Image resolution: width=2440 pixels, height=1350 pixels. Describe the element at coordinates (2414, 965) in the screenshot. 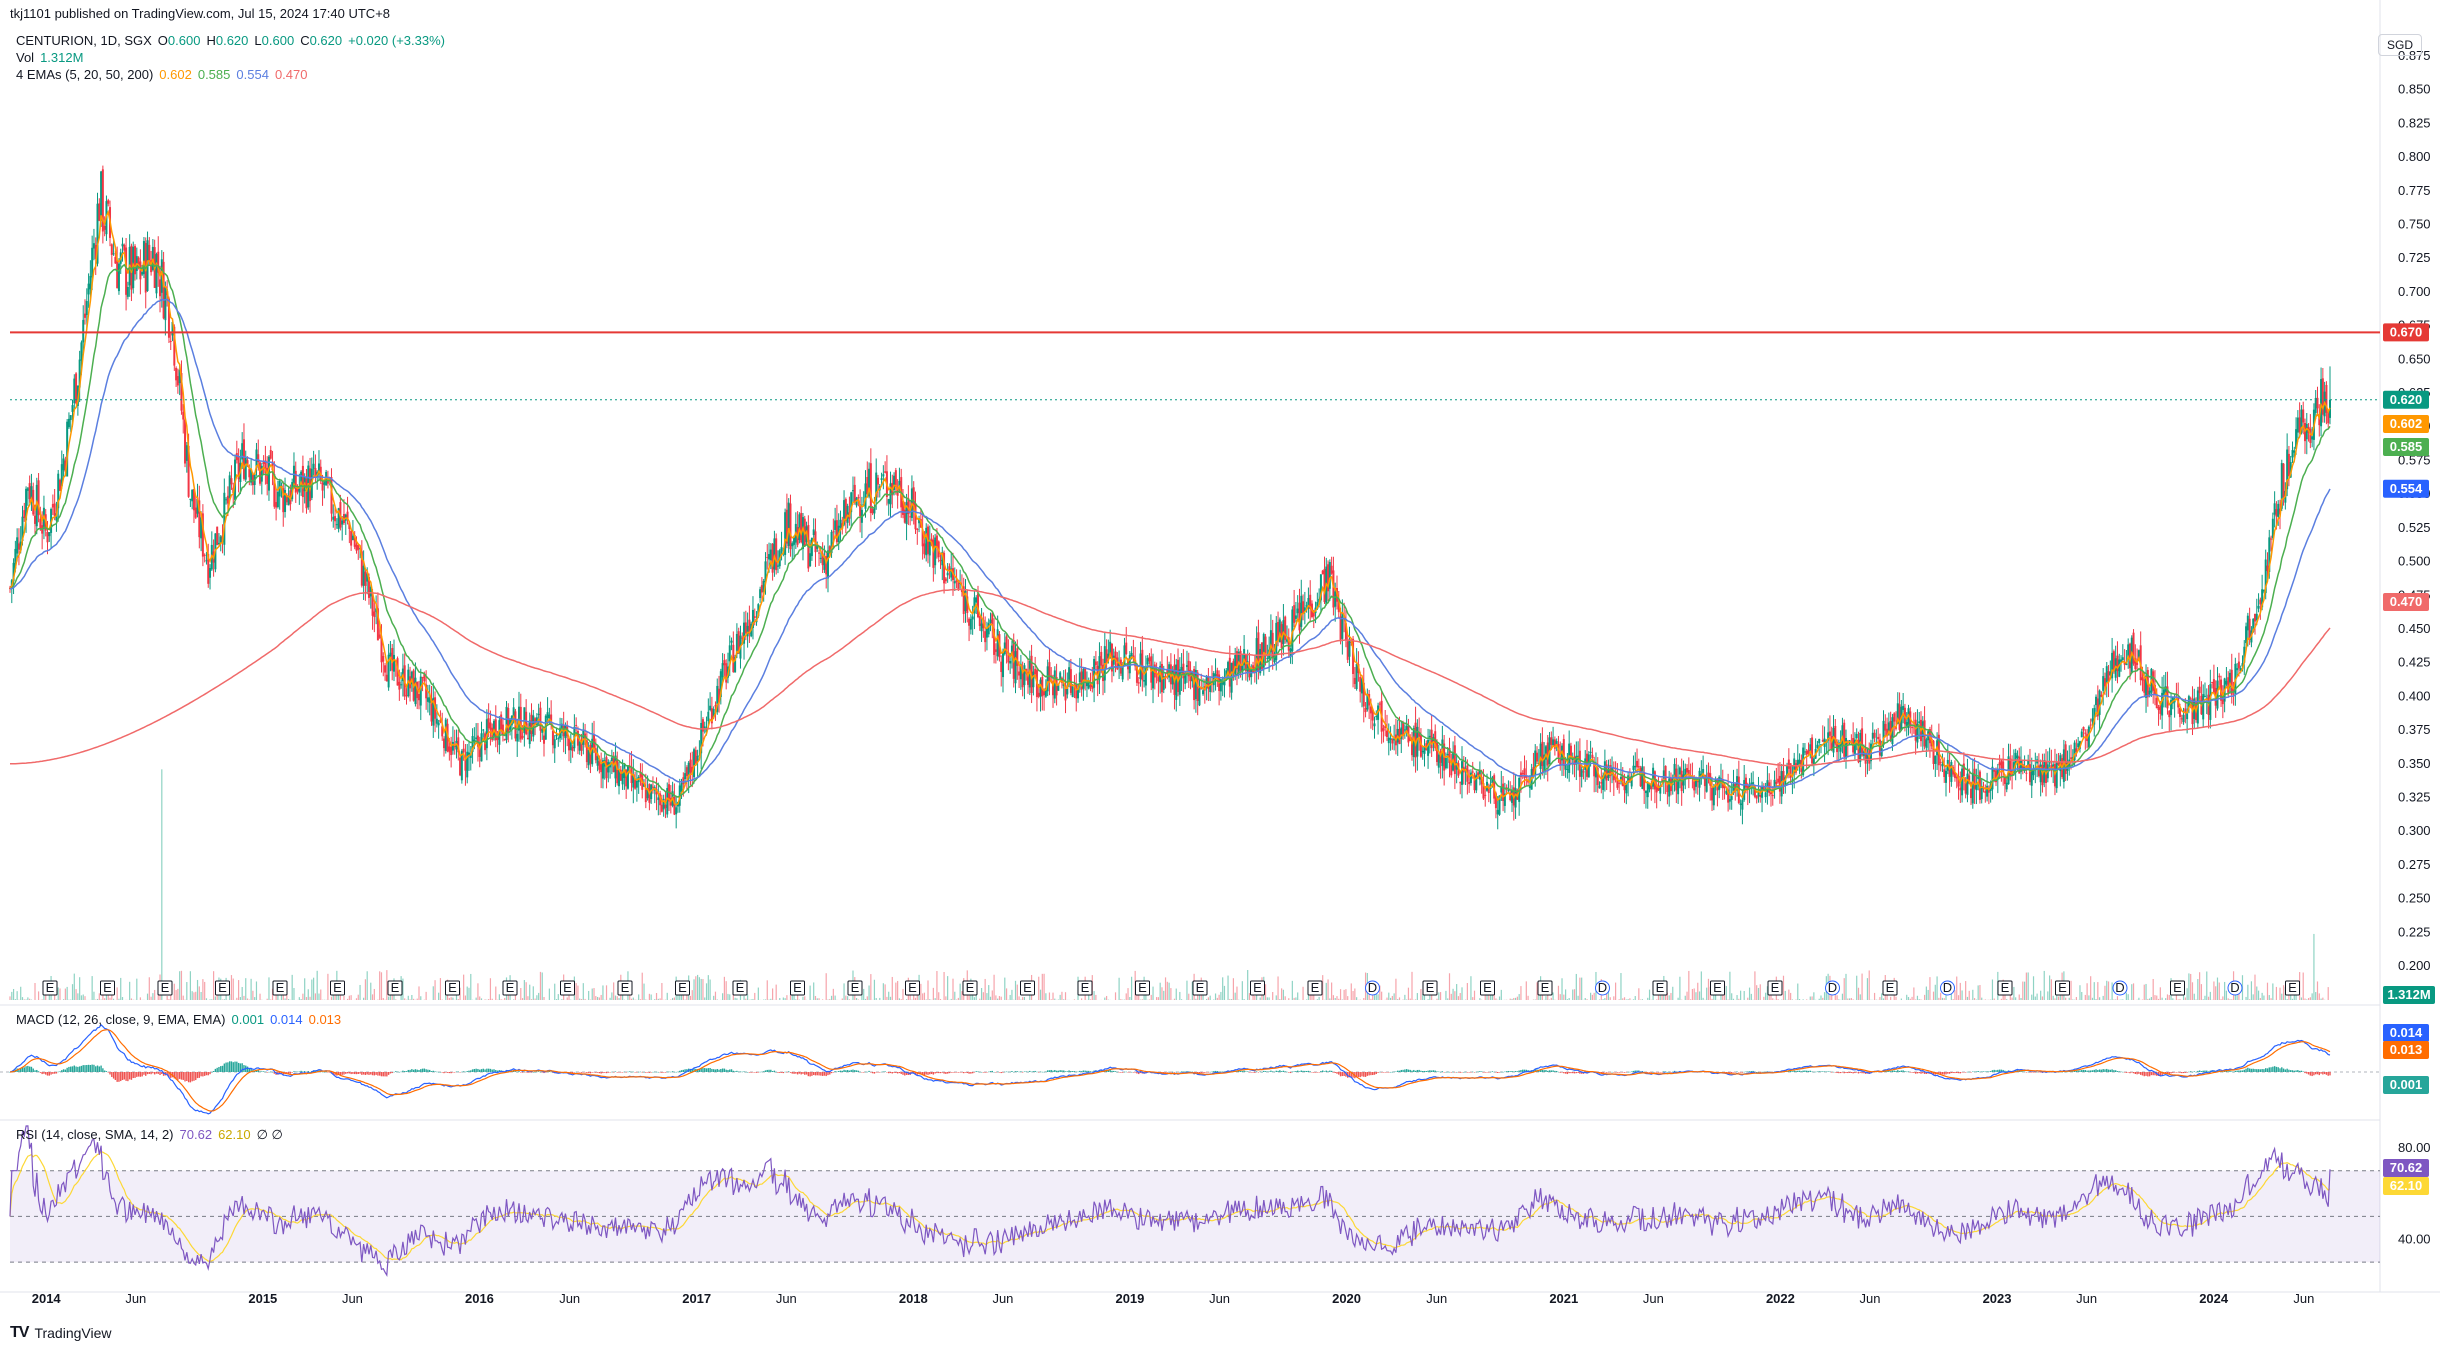

I see `price-tick-label: 0.200` at that location.